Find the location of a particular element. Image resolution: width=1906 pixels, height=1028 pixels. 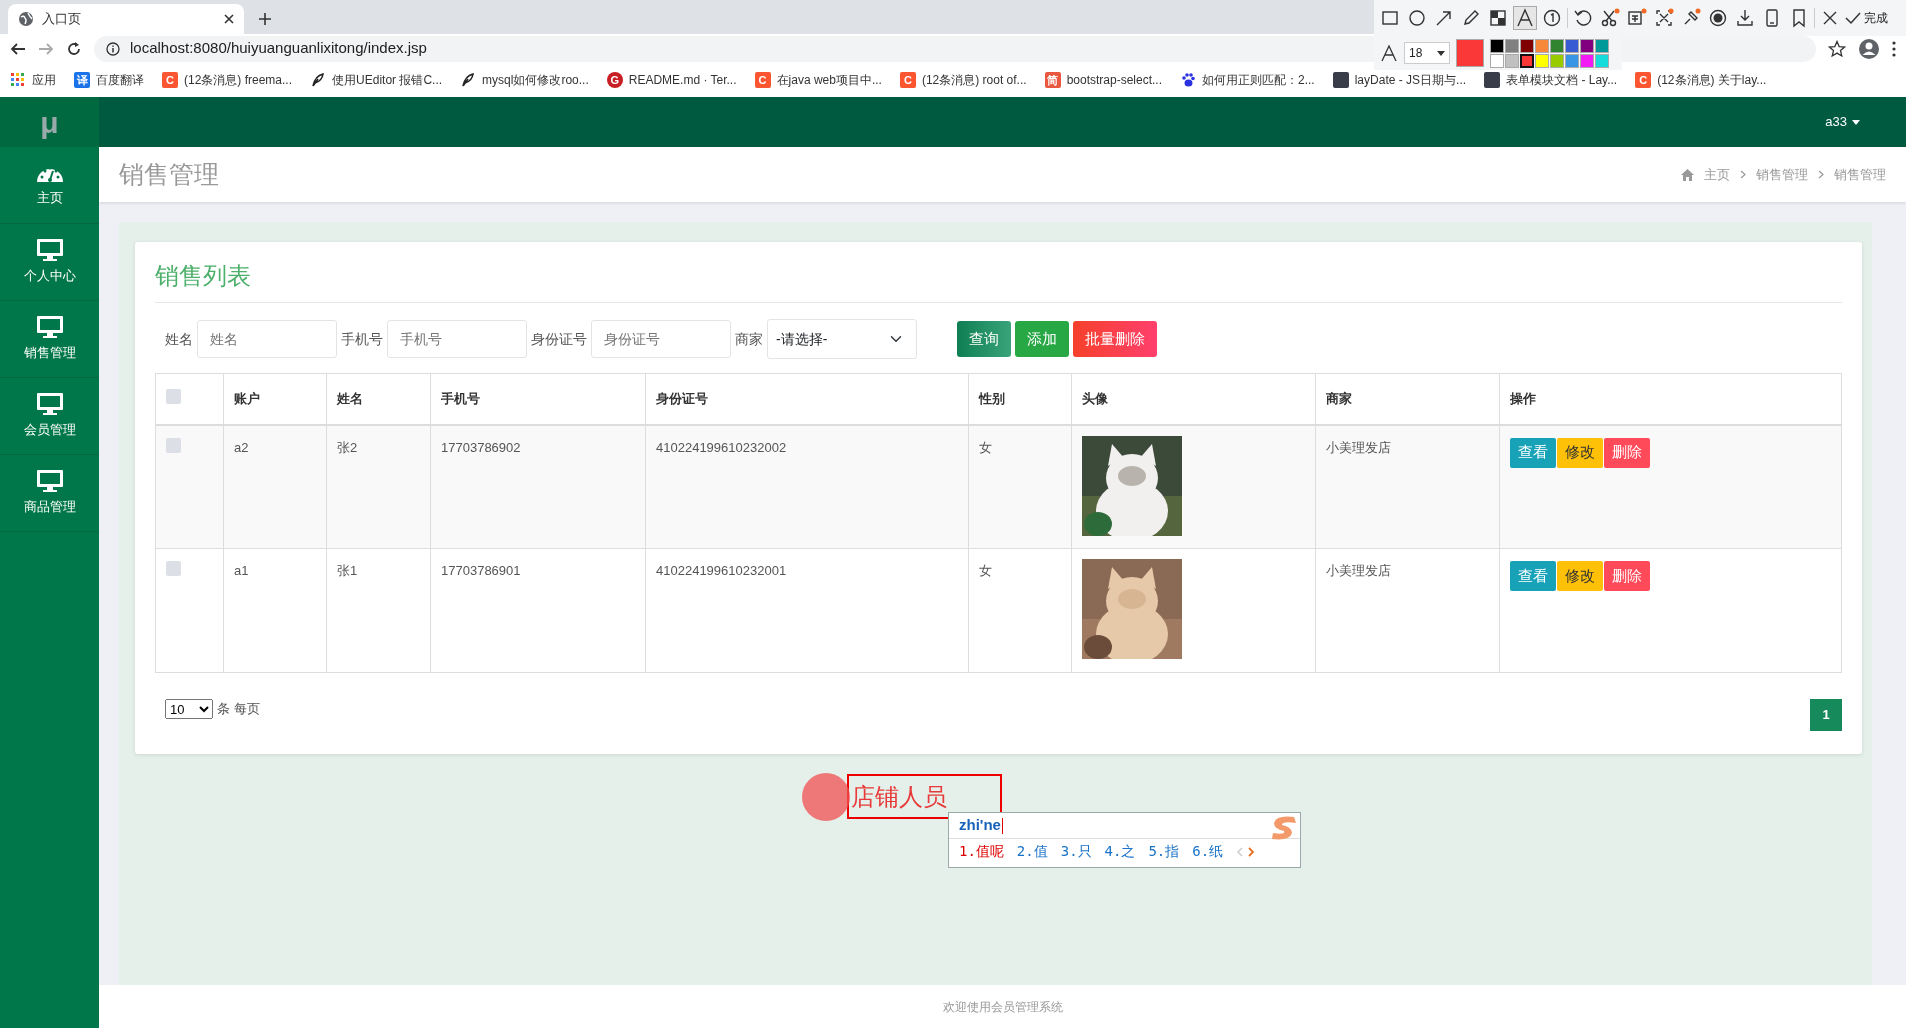

table-cell: 17703786901 is located at coordinates (538, 610).